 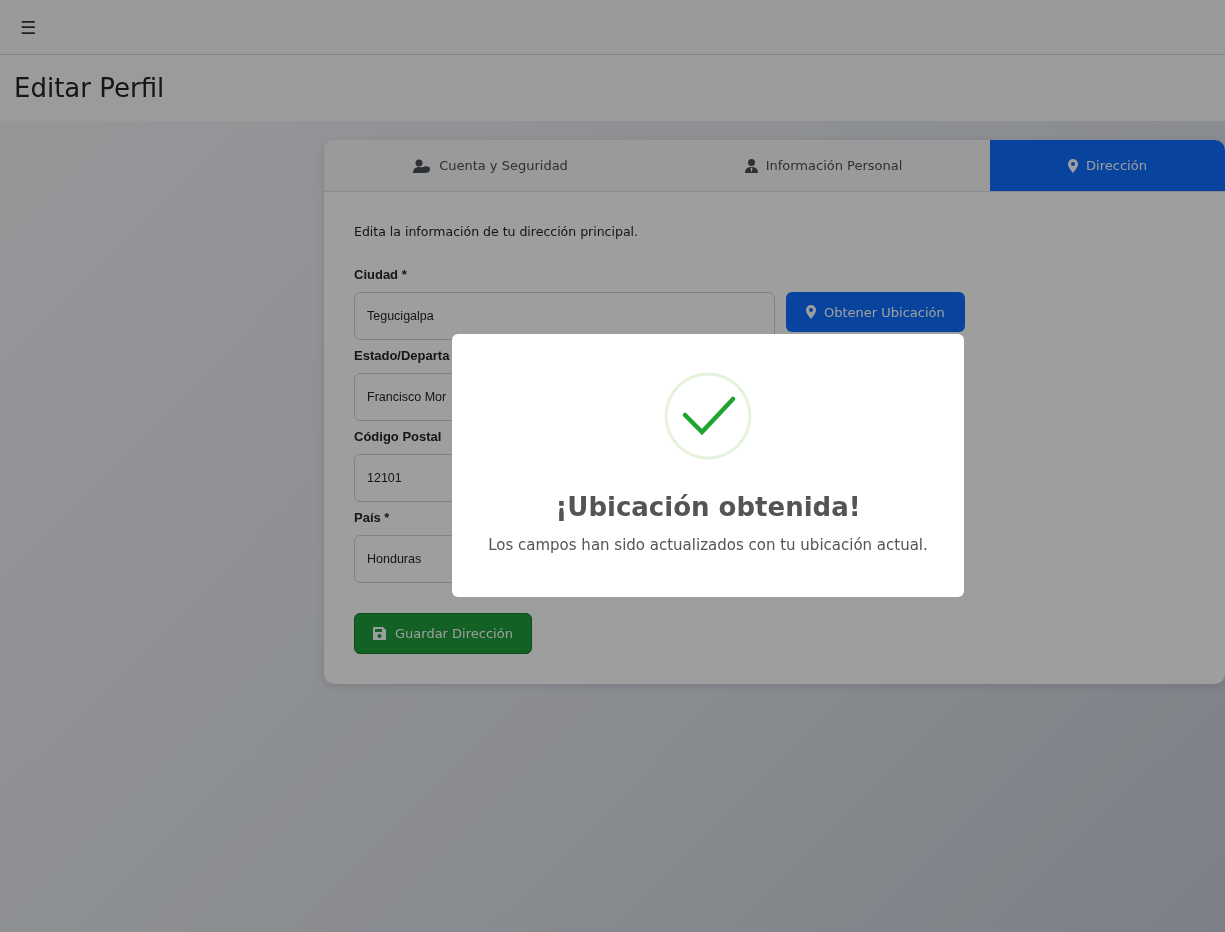 I want to click on field-label: Código Postal, so click(x=398, y=436).